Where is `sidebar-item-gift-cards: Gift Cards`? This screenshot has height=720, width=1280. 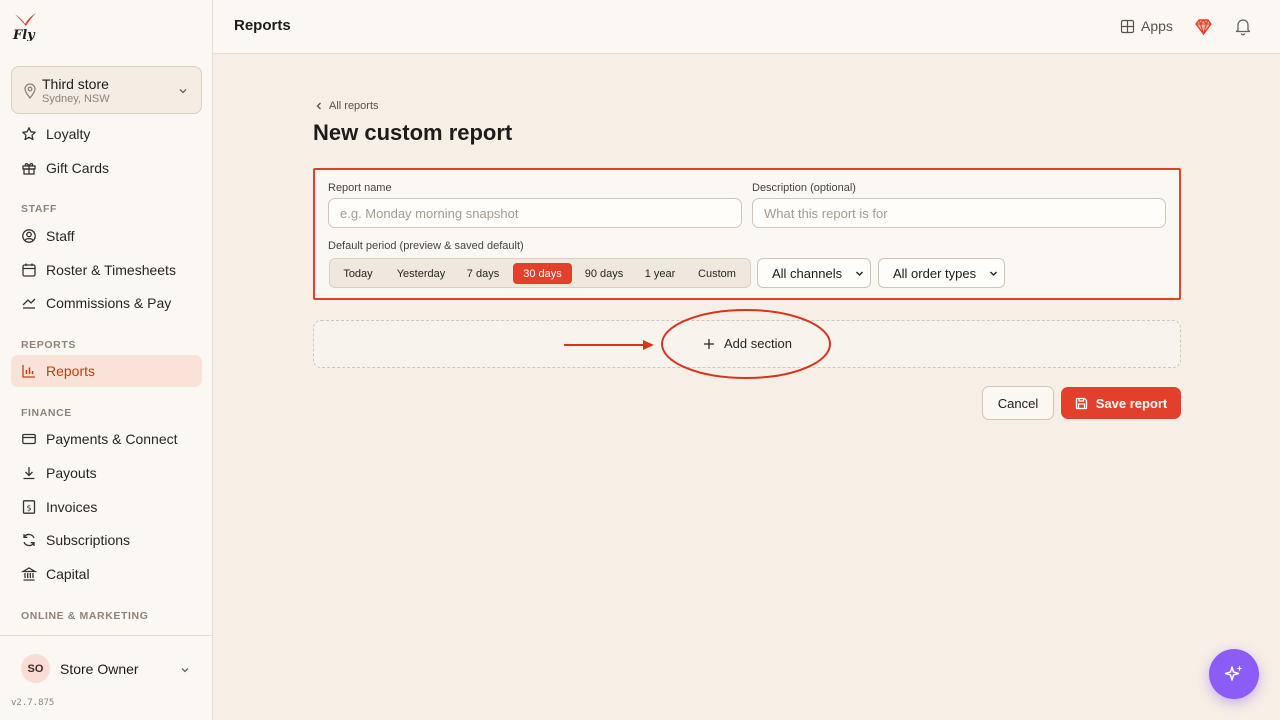 sidebar-item-gift-cards: Gift Cards is located at coordinates (106, 168).